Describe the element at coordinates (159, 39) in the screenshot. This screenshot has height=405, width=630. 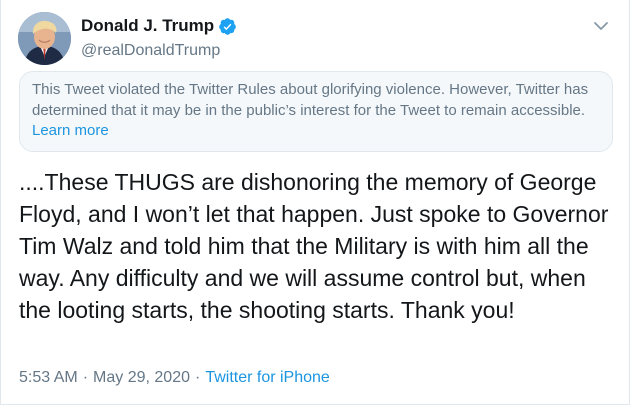
I see `author-block: Donald J. Trump @realDonaldTrump` at that location.